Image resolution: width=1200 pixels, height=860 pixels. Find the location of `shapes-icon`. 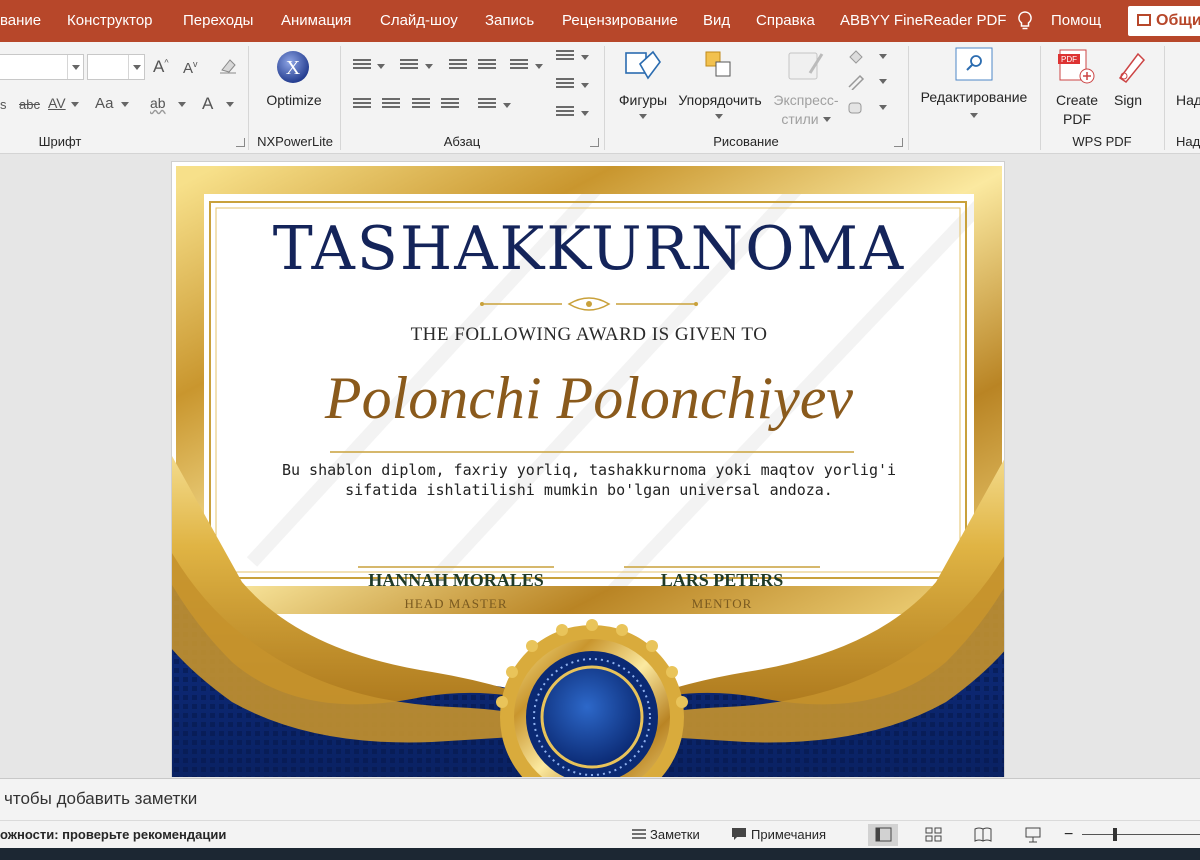

shapes-icon is located at coordinates (643, 68).